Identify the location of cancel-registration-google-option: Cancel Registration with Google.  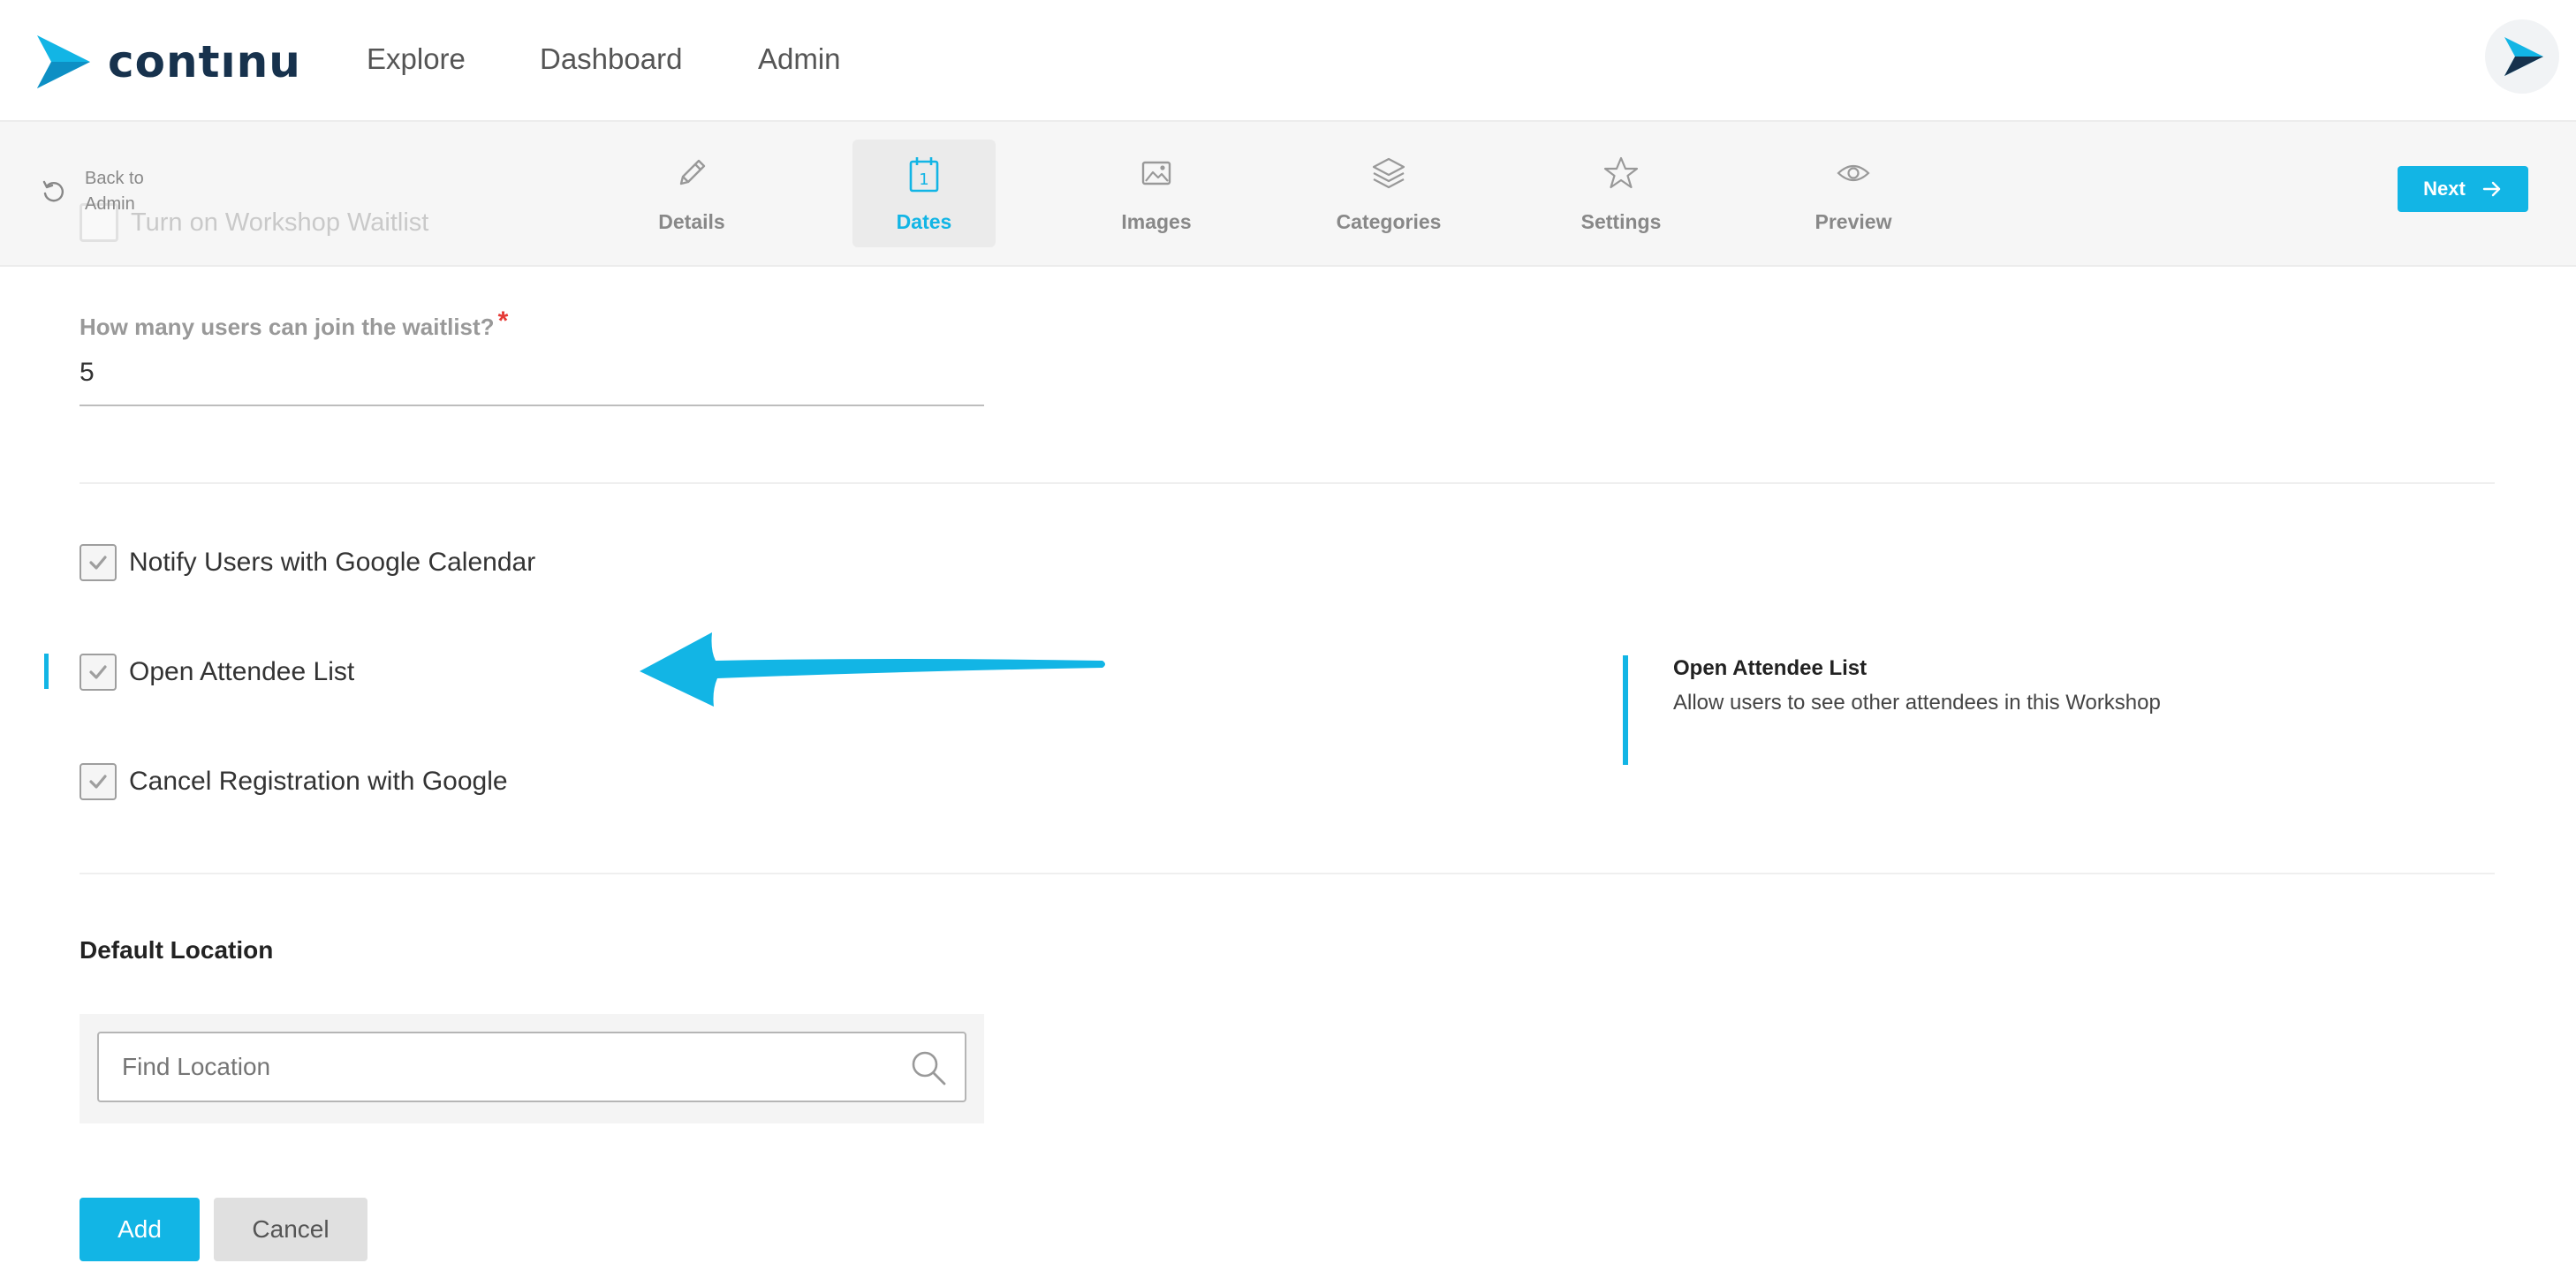
(294, 781).